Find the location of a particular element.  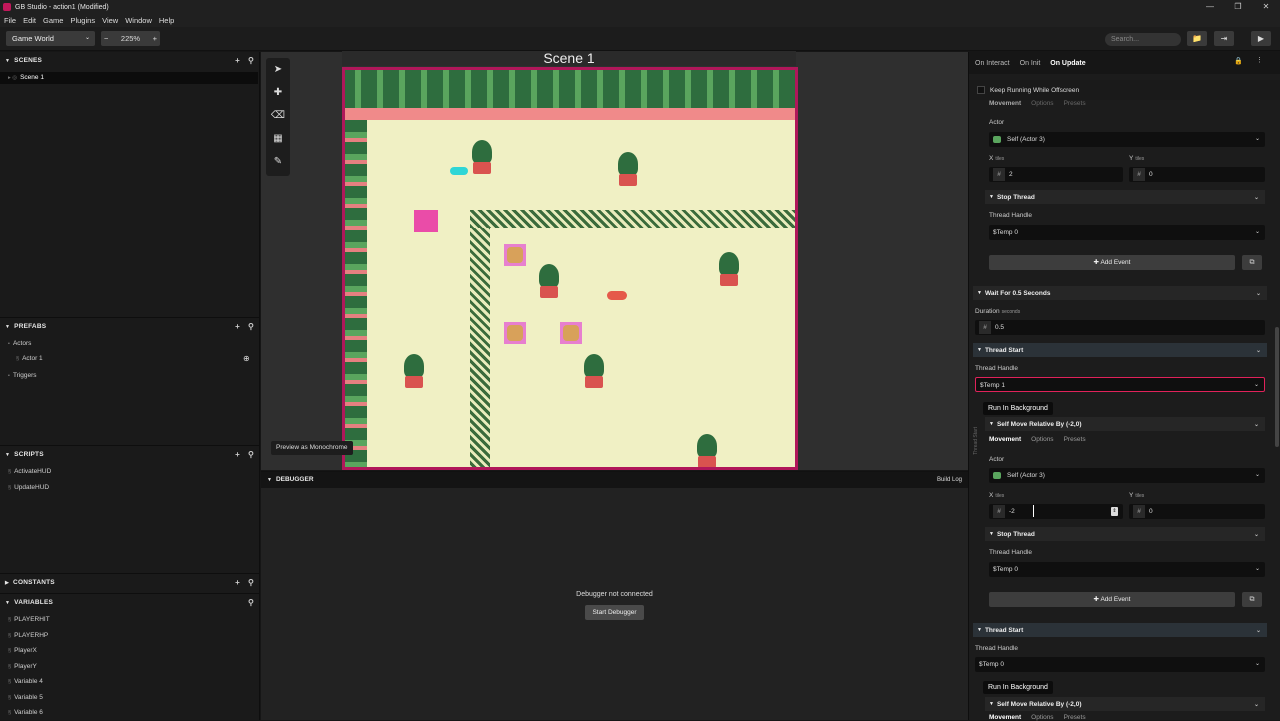

menu-game: Game is located at coordinates (53, 20).